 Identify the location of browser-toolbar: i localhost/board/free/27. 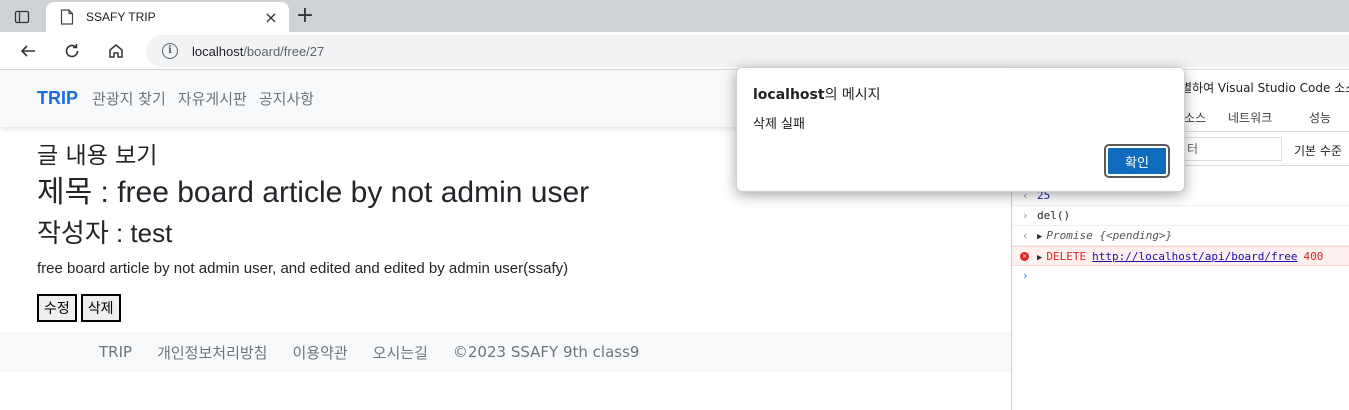
(674, 51).